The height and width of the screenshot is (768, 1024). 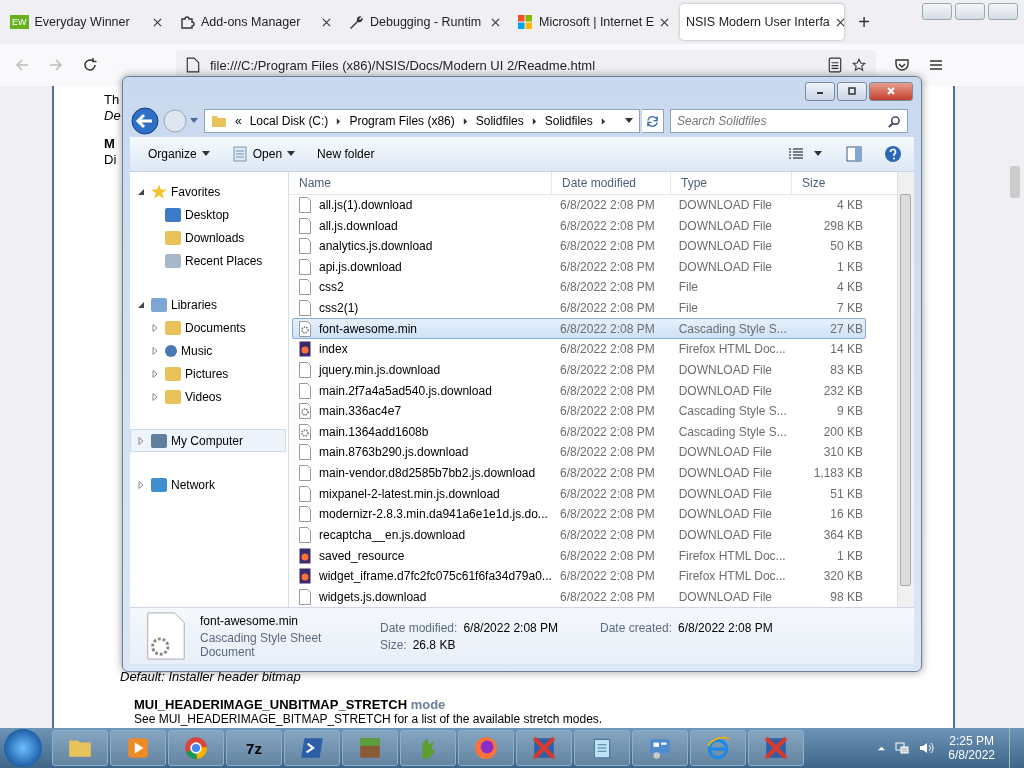 I want to click on file-row: index 6/8/2022 2:08 PM Firefox HTML Doc... 14 KB, so click(x=579, y=349).